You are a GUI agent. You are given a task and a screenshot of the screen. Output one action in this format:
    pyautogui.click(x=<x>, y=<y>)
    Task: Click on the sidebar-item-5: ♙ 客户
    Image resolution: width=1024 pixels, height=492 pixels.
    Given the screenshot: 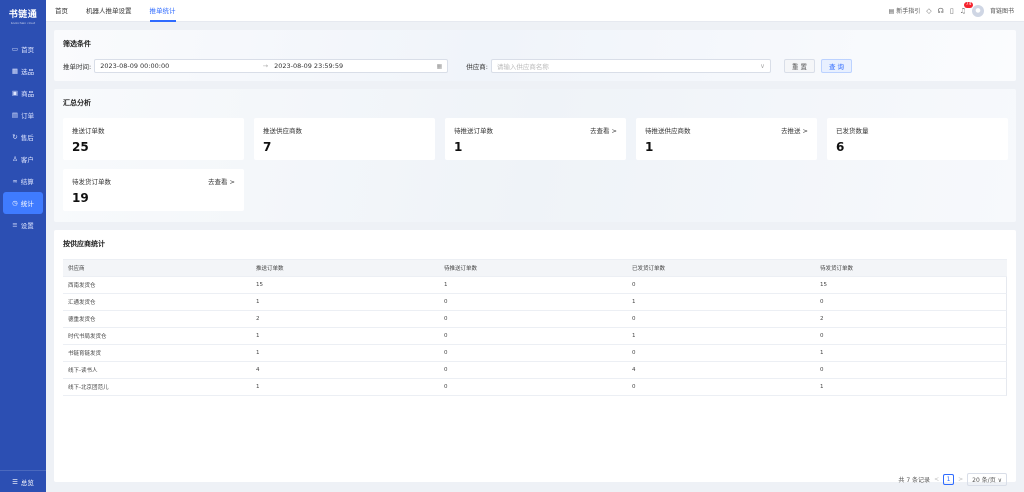 What is the action you would take?
    pyautogui.click(x=23, y=159)
    